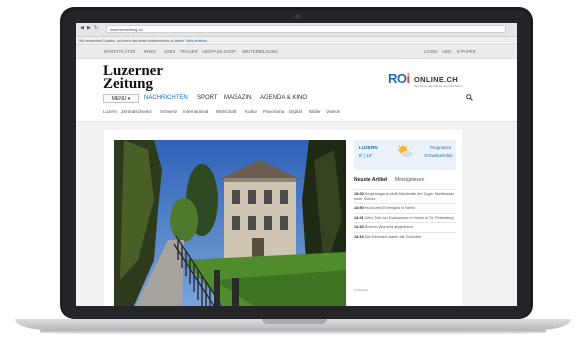 The image size is (579, 342). I want to click on topnav-item: JOBS, so click(169, 51).